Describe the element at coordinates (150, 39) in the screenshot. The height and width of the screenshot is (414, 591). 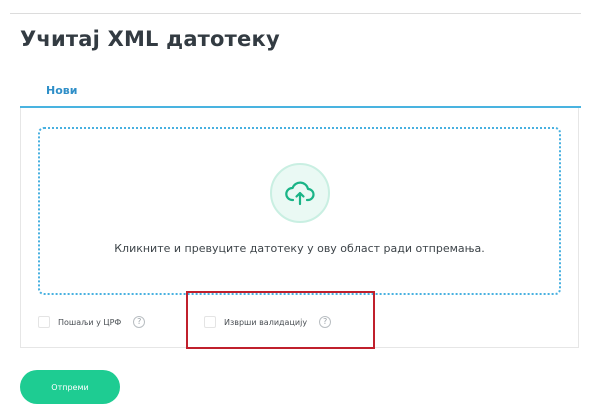
I see `page-title: Учитај XML датотеку` at that location.